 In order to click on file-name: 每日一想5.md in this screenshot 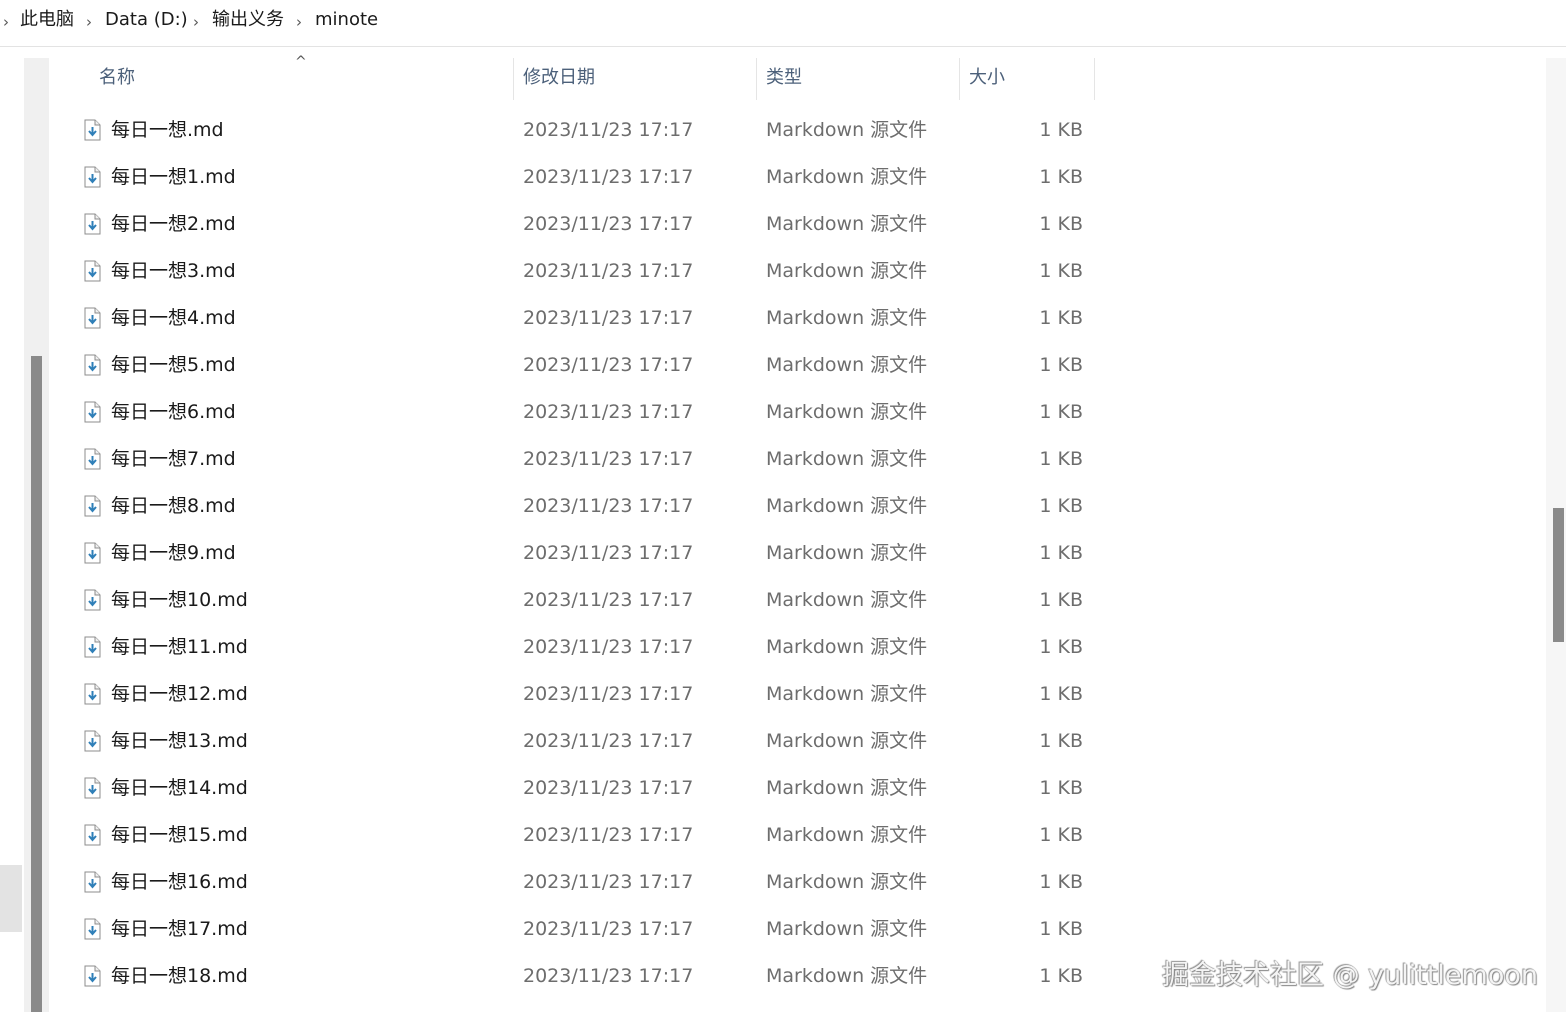, I will do `click(173, 365)`.